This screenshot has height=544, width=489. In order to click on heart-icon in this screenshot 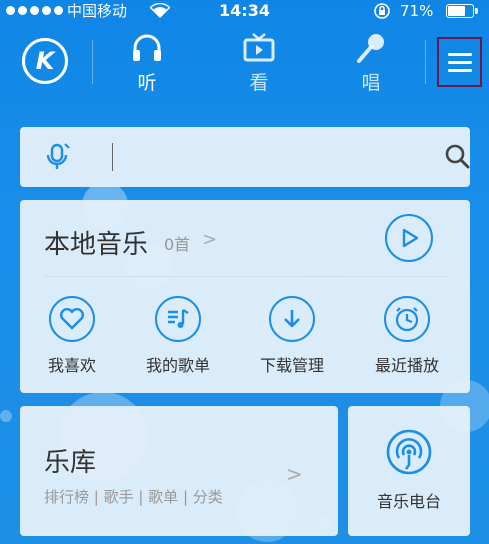, I will do `click(72, 318)`.